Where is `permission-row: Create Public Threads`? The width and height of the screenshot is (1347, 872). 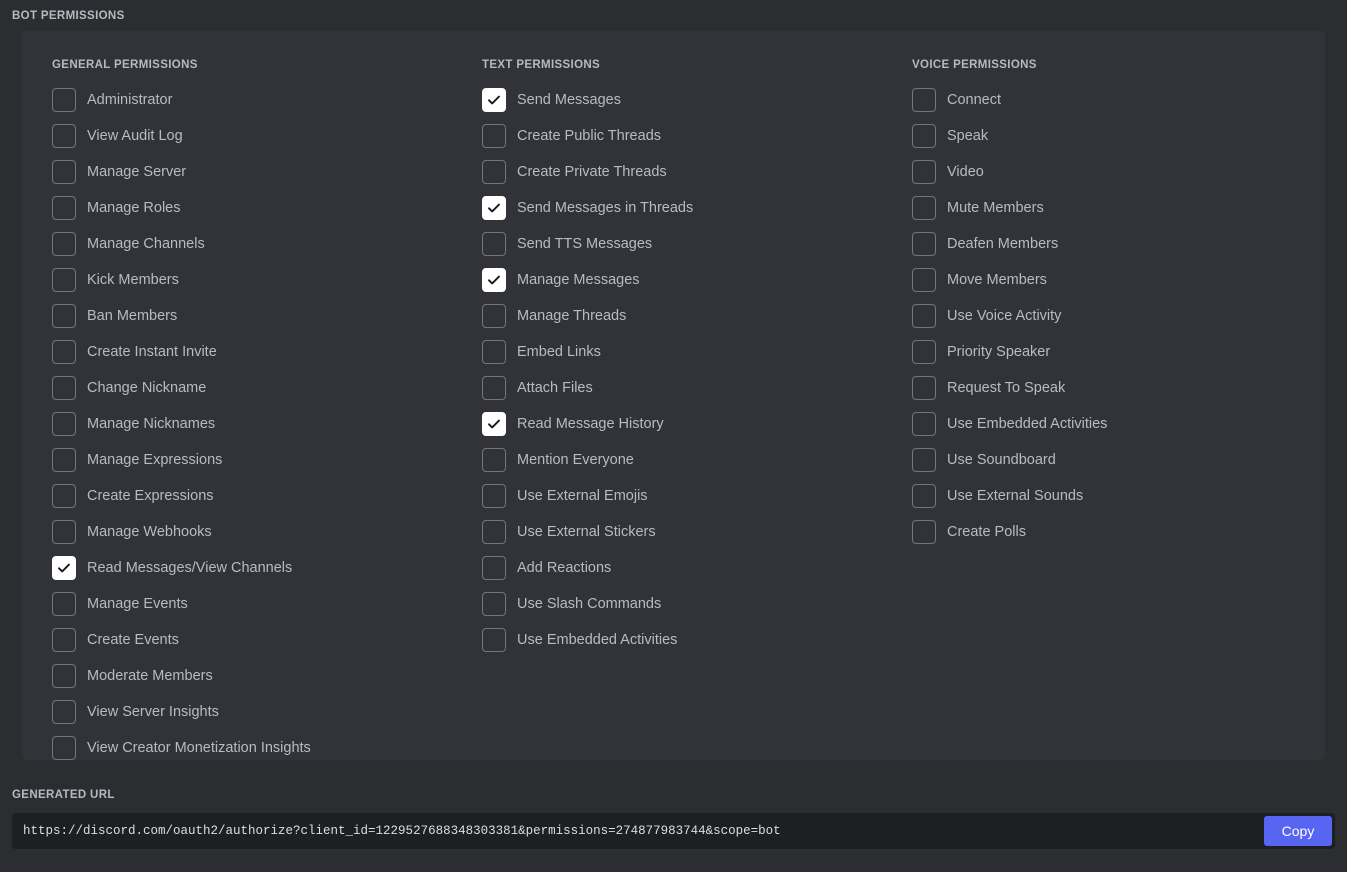 permission-row: Create Public Threads is located at coordinates (673, 136).